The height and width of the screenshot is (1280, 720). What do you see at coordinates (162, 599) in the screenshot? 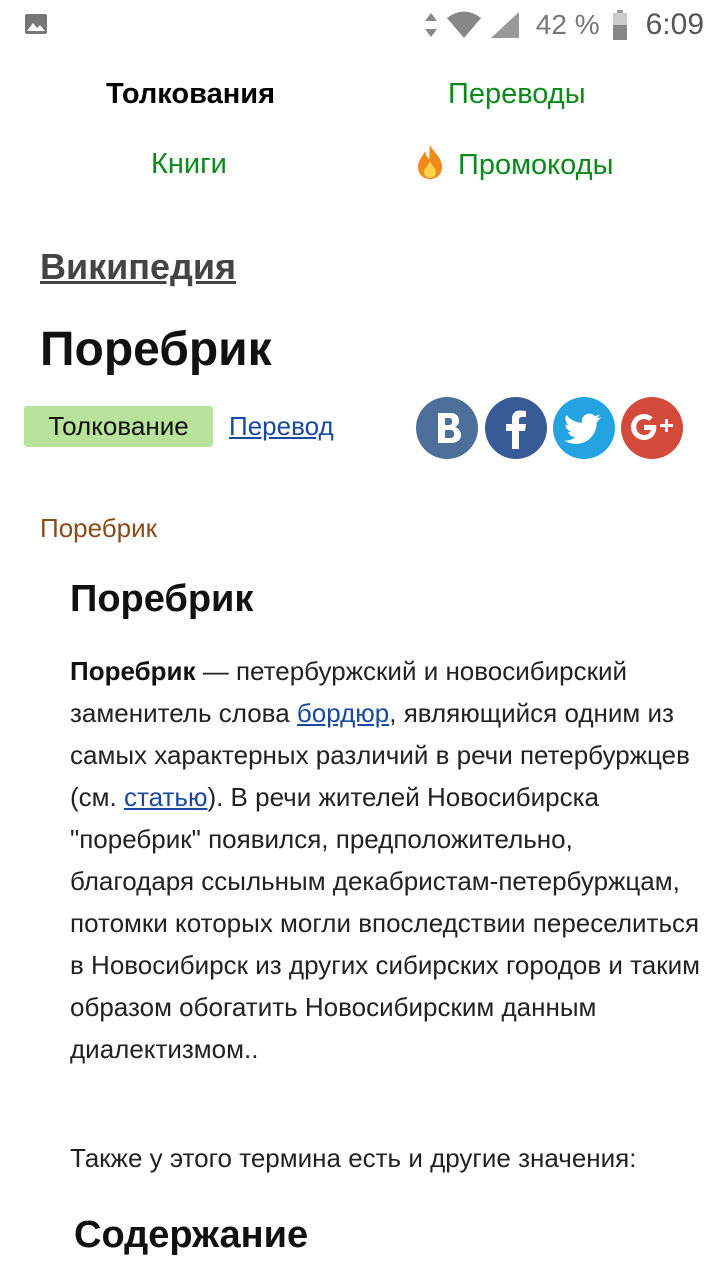
I see `article-title: Поребрик` at bounding box center [162, 599].